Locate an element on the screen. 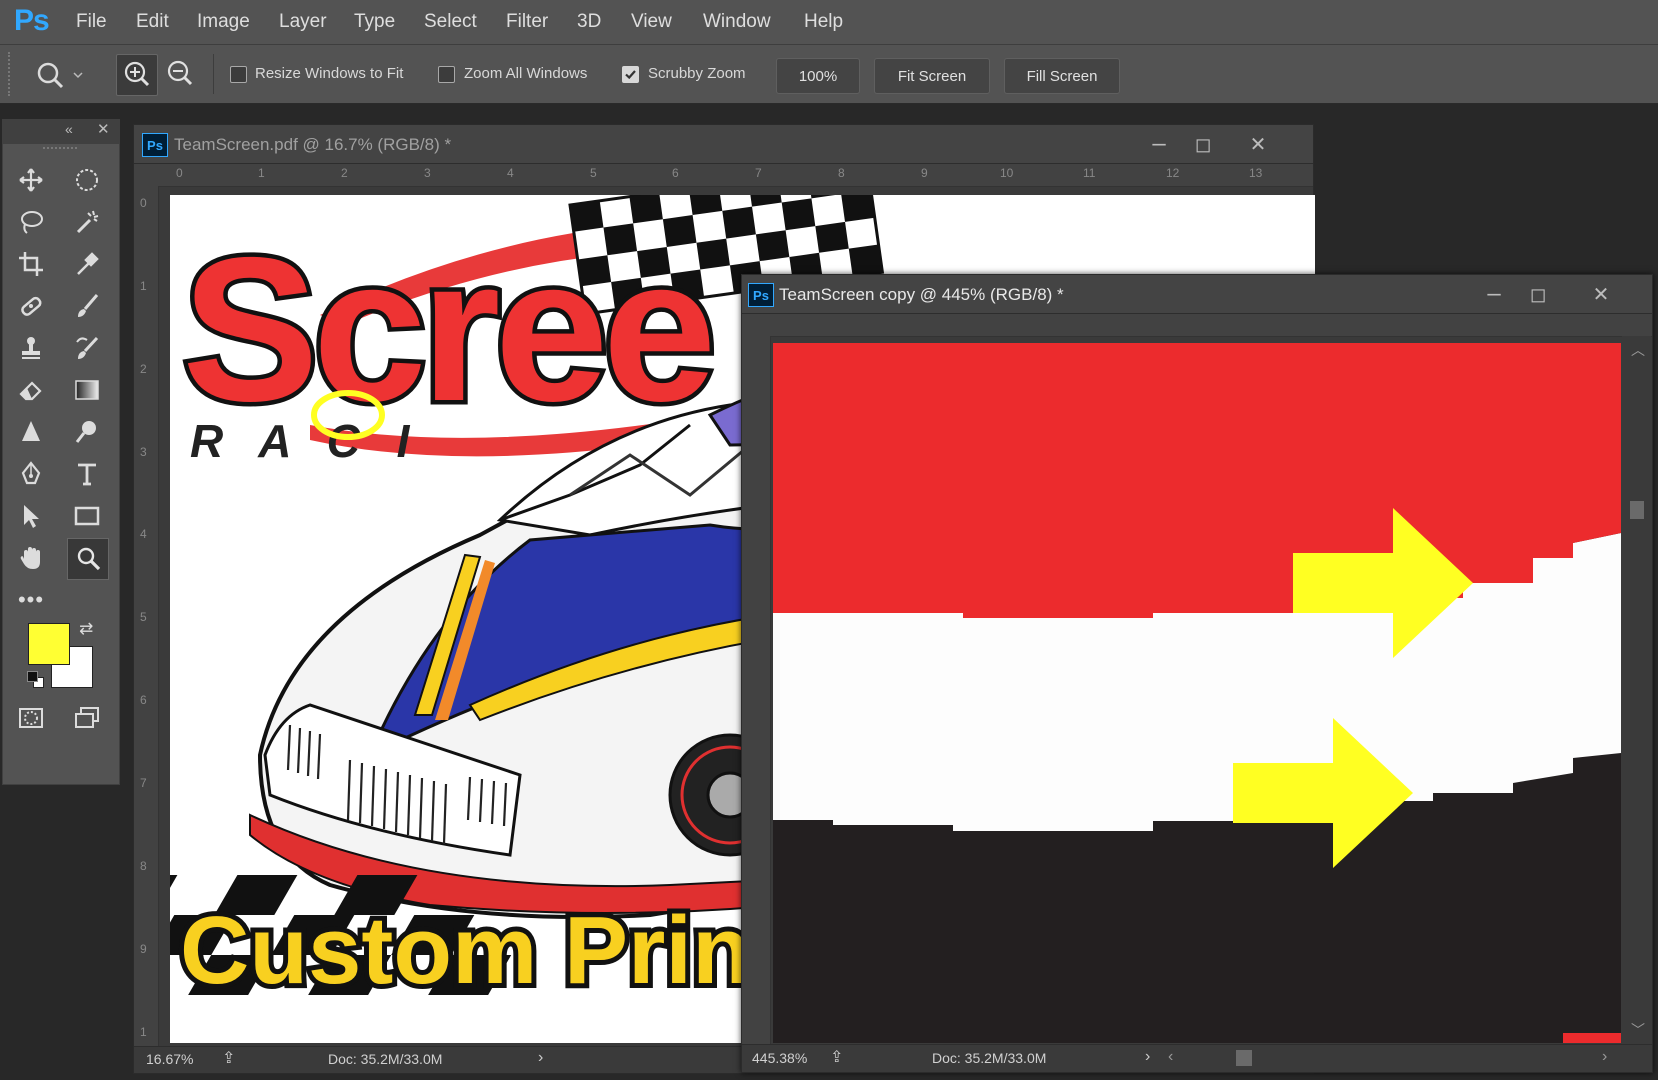  type-icon is located at coordinates (87, 474).